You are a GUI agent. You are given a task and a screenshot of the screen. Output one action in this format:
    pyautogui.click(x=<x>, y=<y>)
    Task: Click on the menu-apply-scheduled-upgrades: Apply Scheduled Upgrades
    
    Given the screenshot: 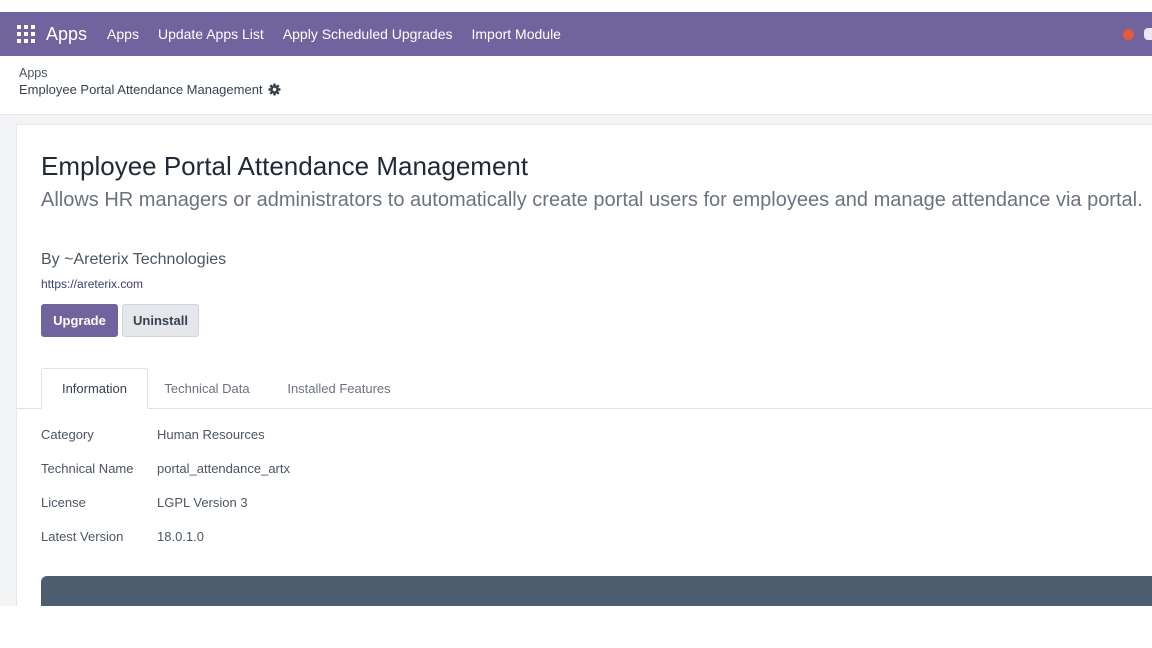 What is the action you would take?
    pyautogui.click(x=368, y=34)
    